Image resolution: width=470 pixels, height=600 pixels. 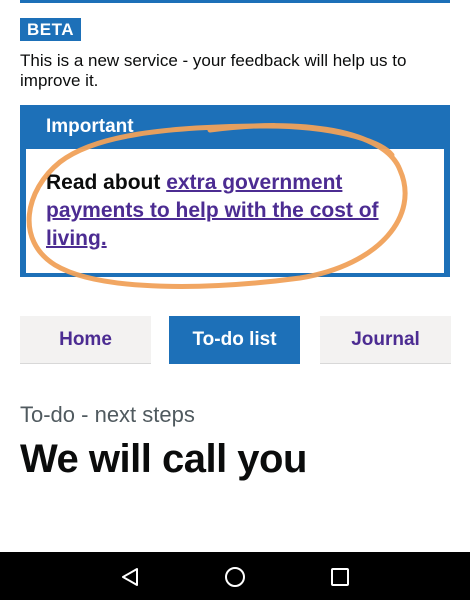 What do you see at coordinates (130, 577) in the screenshot?
I see `back-icon` at bounding box center [130, 577].